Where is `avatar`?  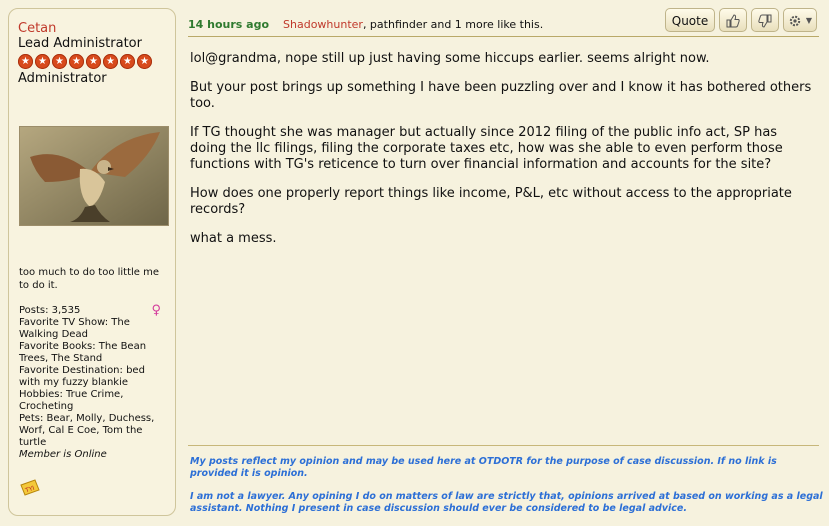 avatar is located at coordinates (94, 176).